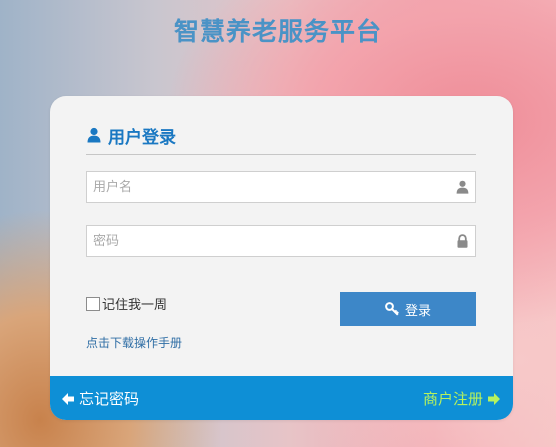  I want to click on title-divider, so click(281, 154).